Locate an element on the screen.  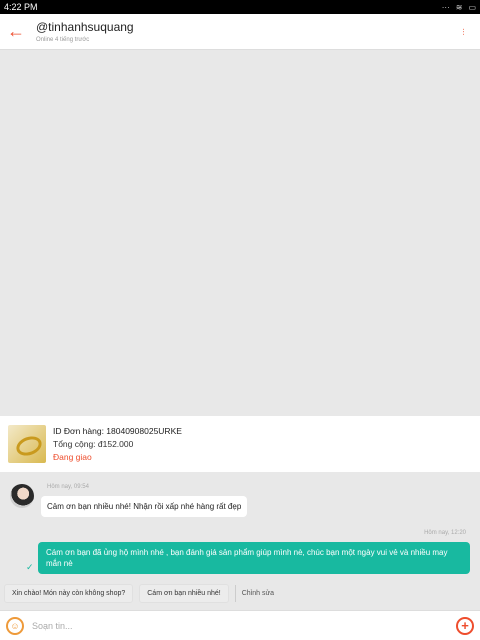
add-attachment-icon: + is located at coordinates (465, 625).